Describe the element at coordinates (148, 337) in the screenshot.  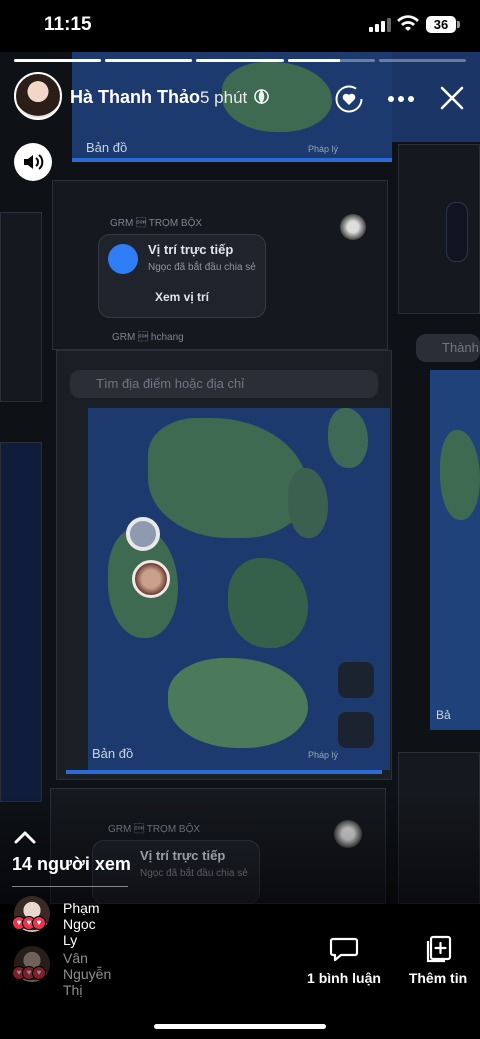
I see `tag-top-2: GRM  hchang` at that location.